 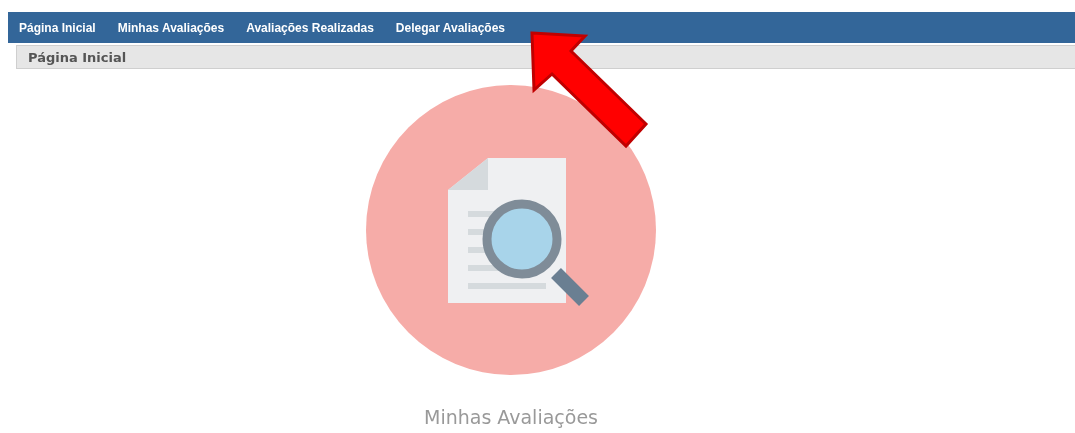 I want to click on menu-item: Avaliações Realizadas, so click(x=310, y=27).